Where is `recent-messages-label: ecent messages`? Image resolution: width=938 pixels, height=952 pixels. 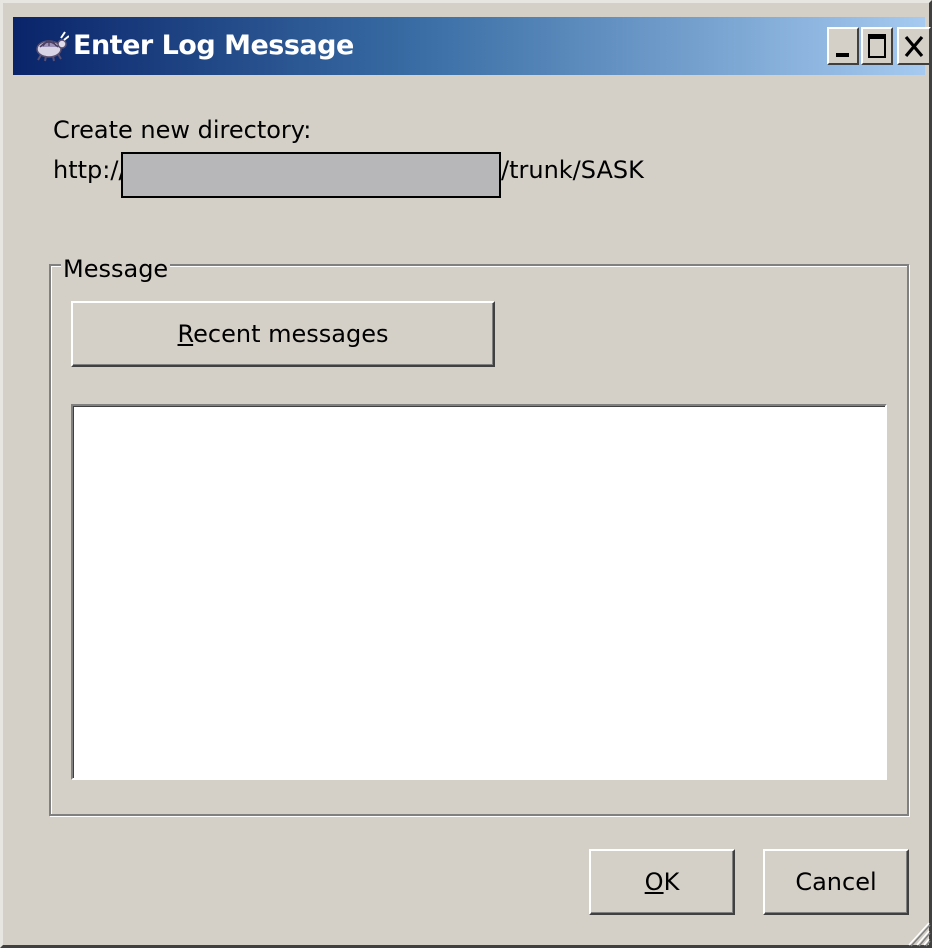
recent-messages-label: ecent messages is located at coordinates (291, 334).